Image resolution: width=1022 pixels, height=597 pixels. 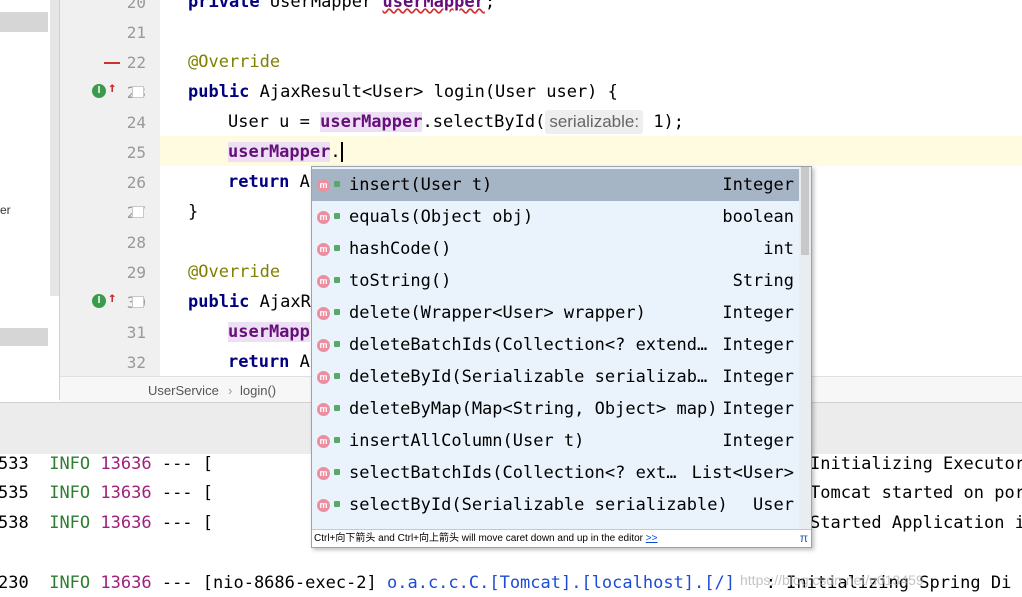 I want to click on project-panel: er, so click(x=30, y=200).